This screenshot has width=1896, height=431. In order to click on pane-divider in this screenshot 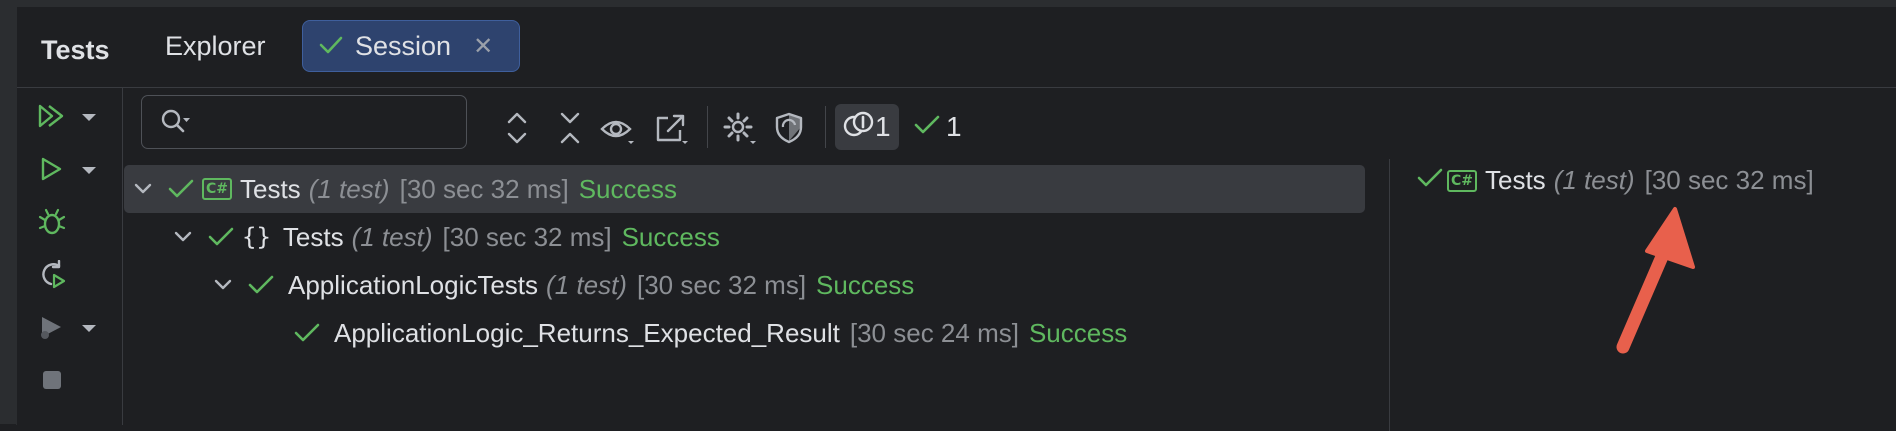, I will do `click(1389, 295)`.